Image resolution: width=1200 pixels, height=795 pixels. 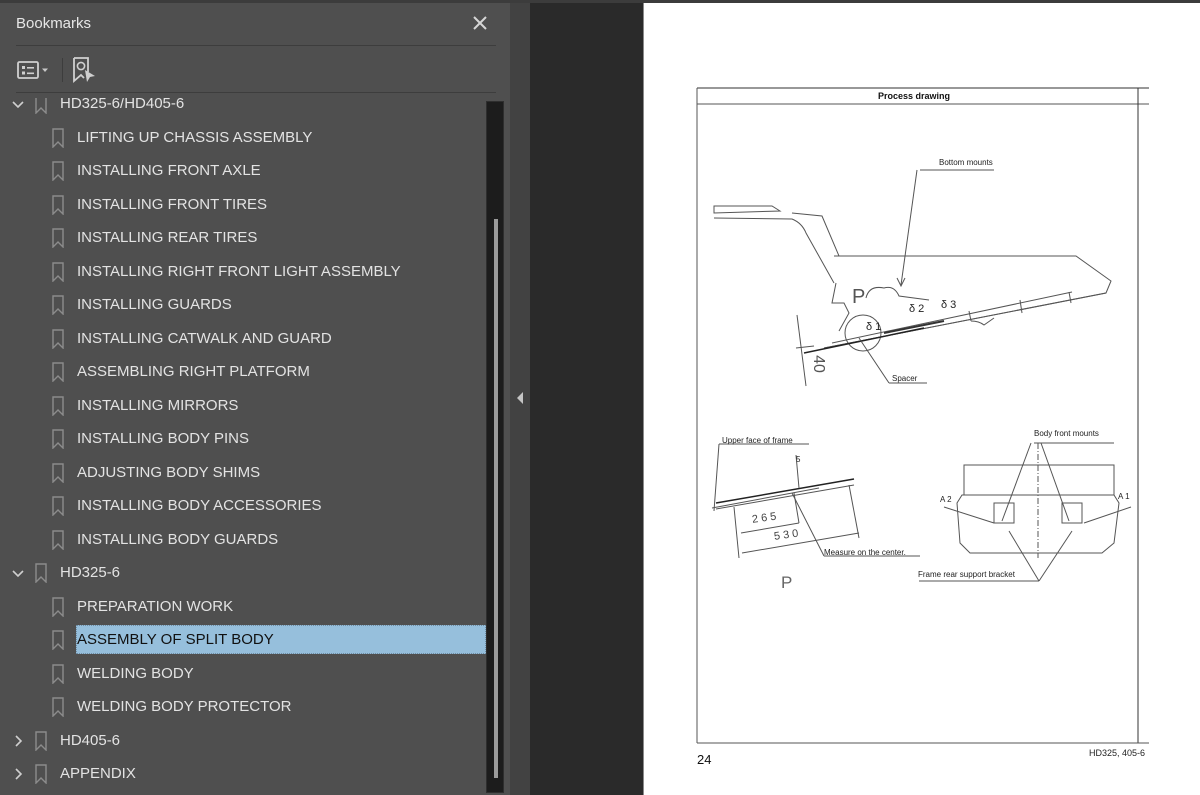 What do you see at coordinates (1124, 496) in the screenshot?
I see `label-a1: A 1` at bounding box center [1124, 496].